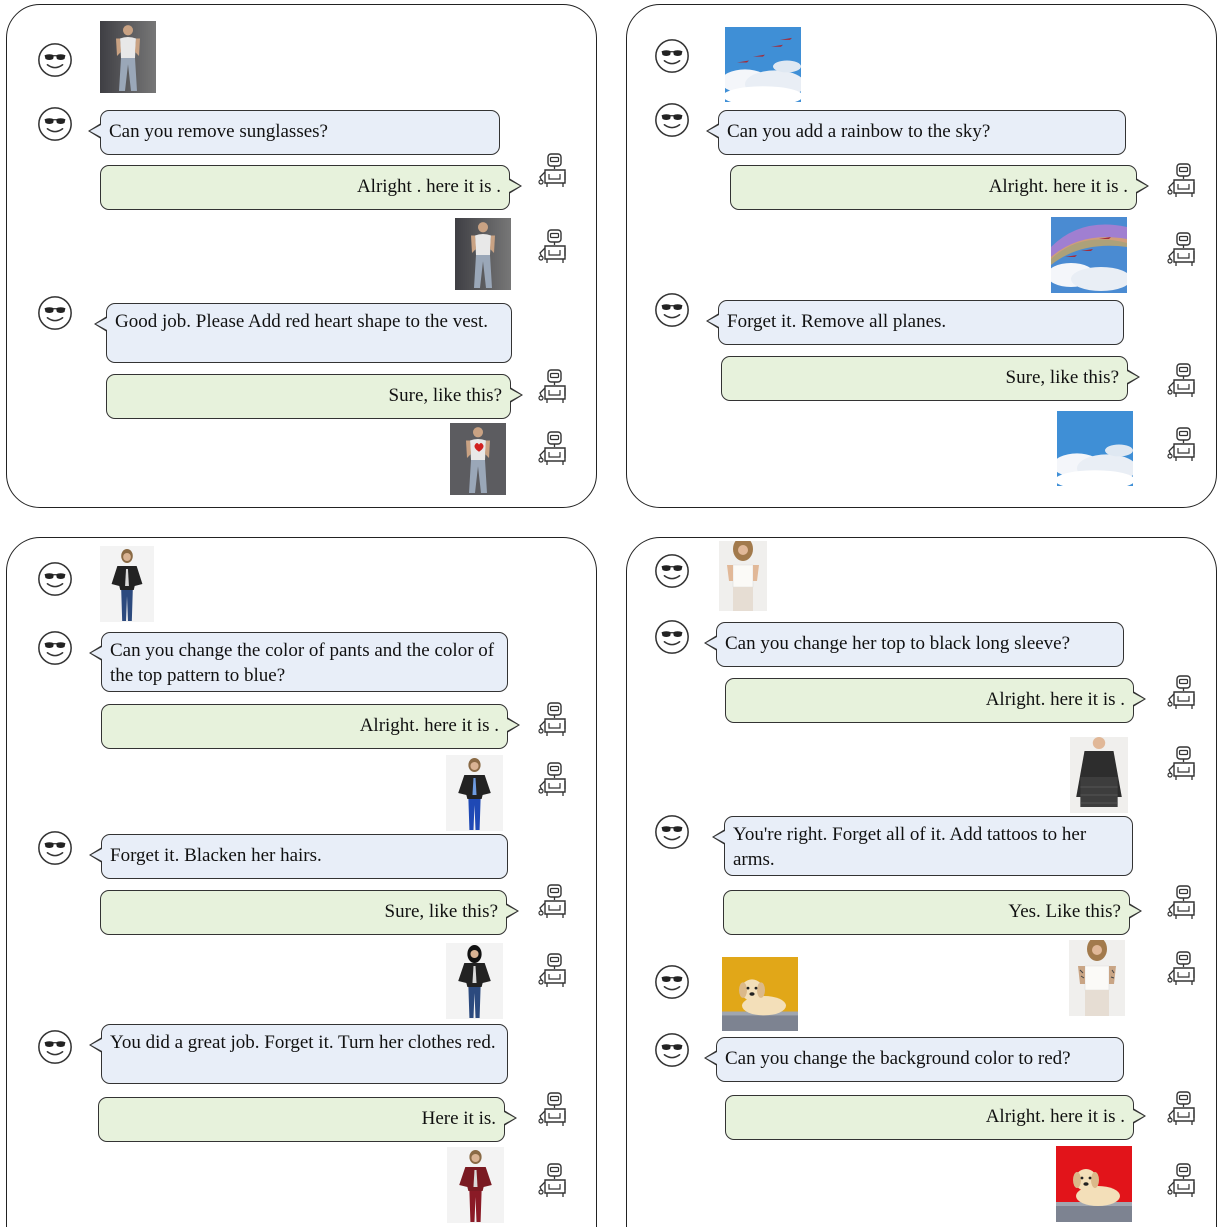 This screenshot has height=1227, width=1218. Describe the element at coordinates (483, 254) in the screenshot. I see `image-man-output` at that location.